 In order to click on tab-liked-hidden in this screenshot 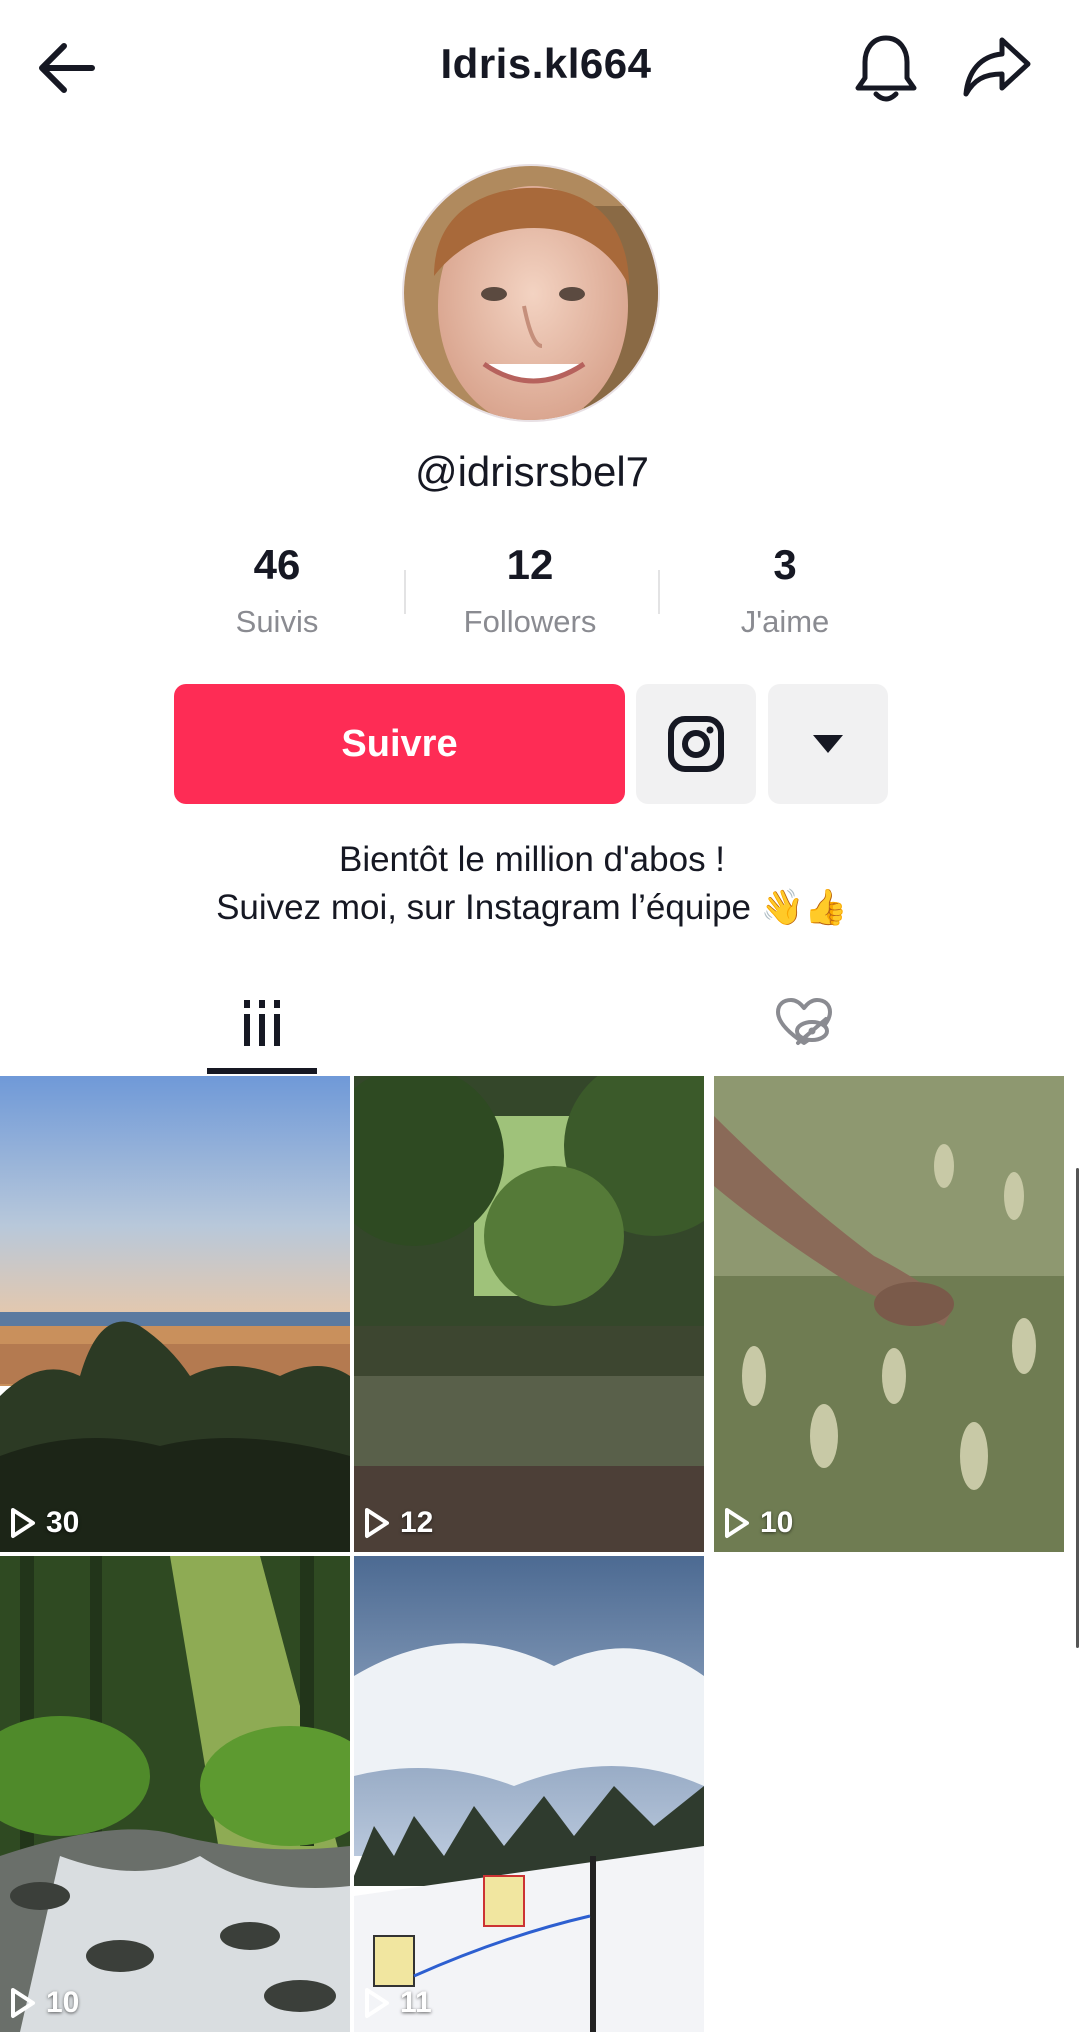, I will do `click(804, 1023)`.